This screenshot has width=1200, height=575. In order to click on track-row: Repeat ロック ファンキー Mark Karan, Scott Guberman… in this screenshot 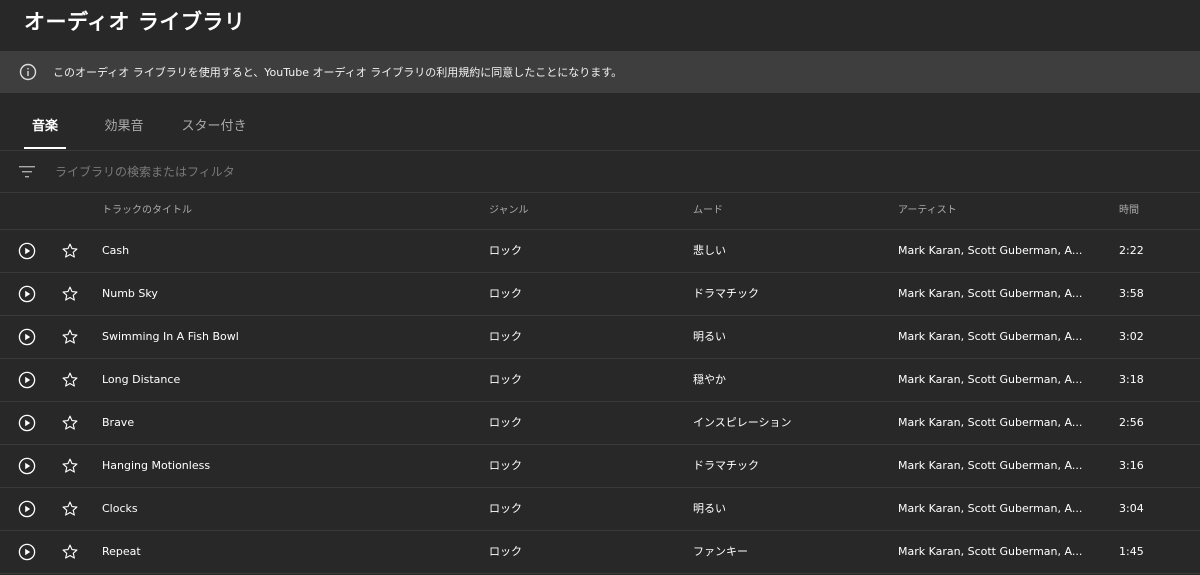, I will do `click(600, 552)`.